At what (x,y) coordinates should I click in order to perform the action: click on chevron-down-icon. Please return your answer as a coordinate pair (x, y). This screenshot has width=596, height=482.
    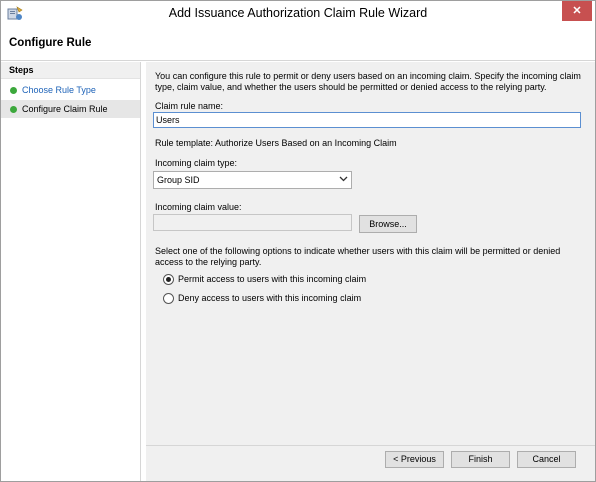
    Looking at the image, I should click on (343, 180).